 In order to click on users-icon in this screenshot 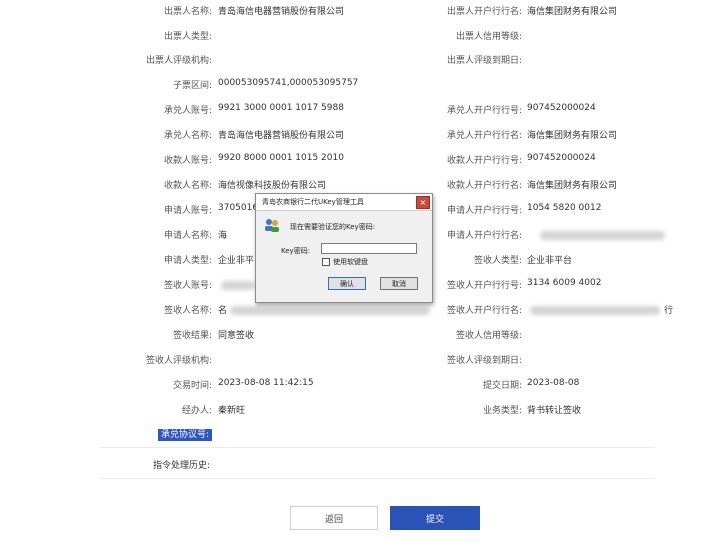, I will do `click(272, 225)`.